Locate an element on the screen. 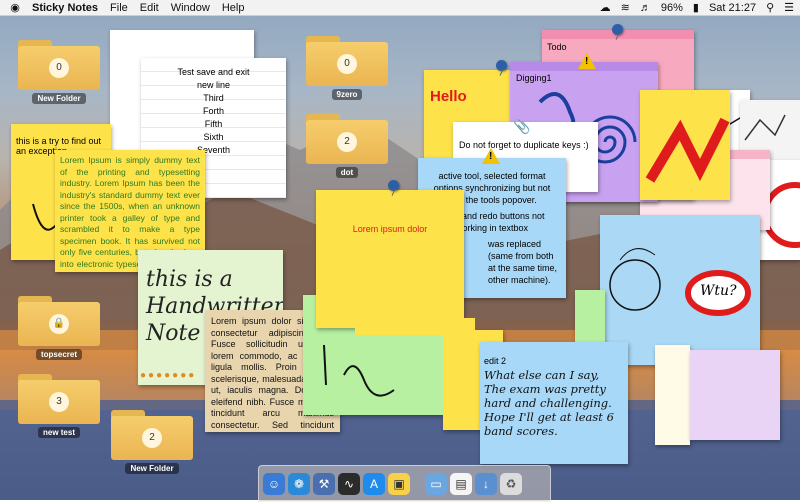  folder-label: new test is located at coordinates (58, 432).